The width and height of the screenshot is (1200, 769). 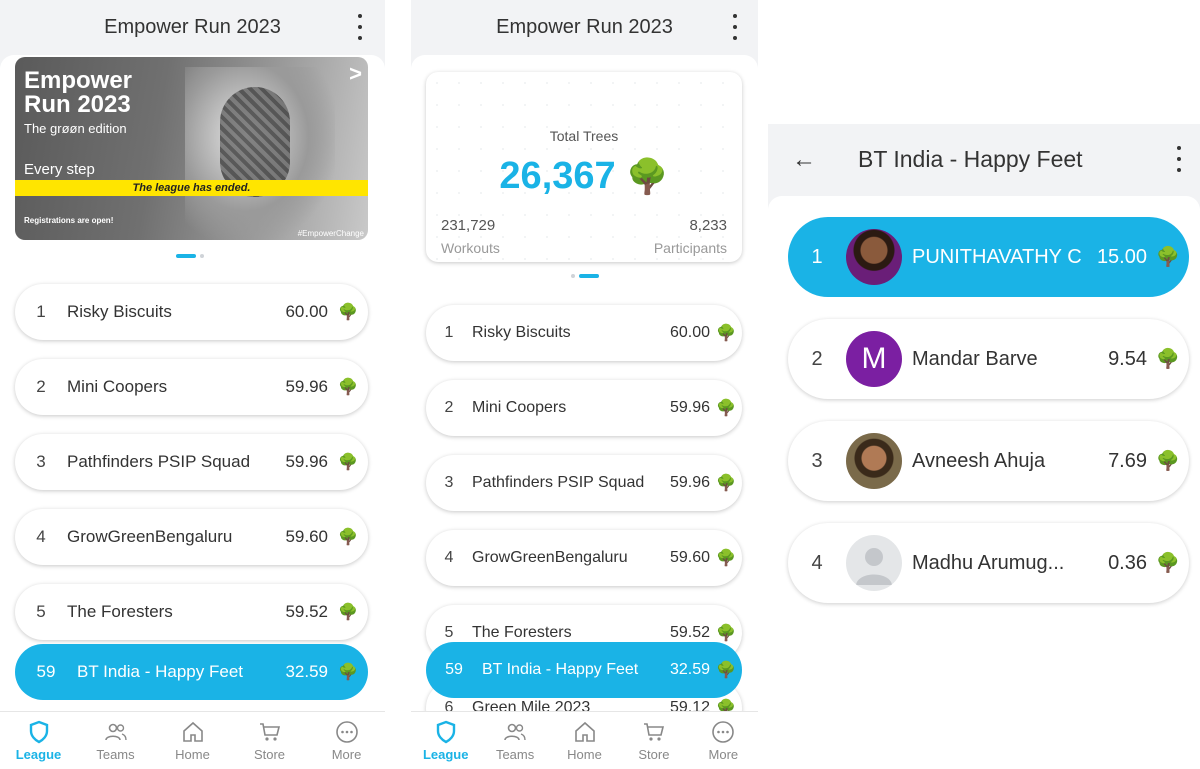 I want to click on participants-value: 8,233, so click(x=708, y=225).